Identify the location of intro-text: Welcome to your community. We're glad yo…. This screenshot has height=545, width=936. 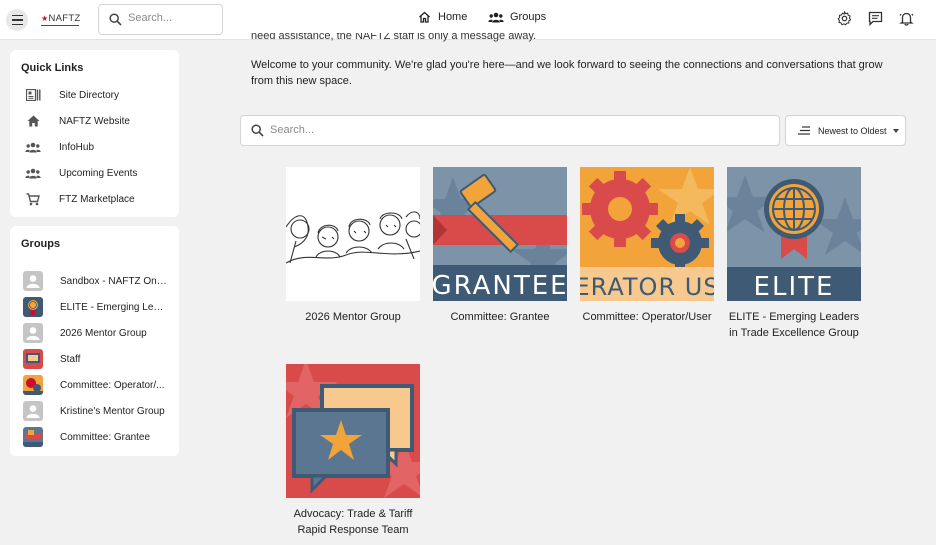
(567, 73).